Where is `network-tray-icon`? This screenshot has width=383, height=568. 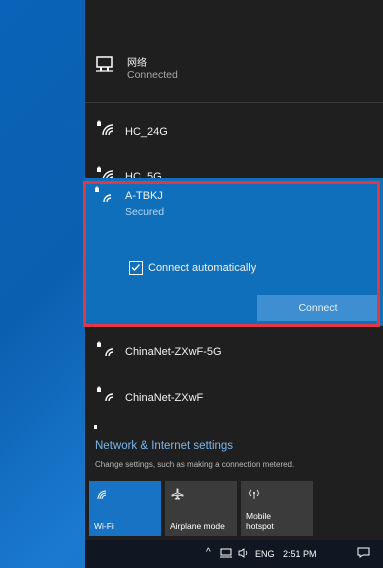 network-tray-icon is located at coordinates (226, 554).